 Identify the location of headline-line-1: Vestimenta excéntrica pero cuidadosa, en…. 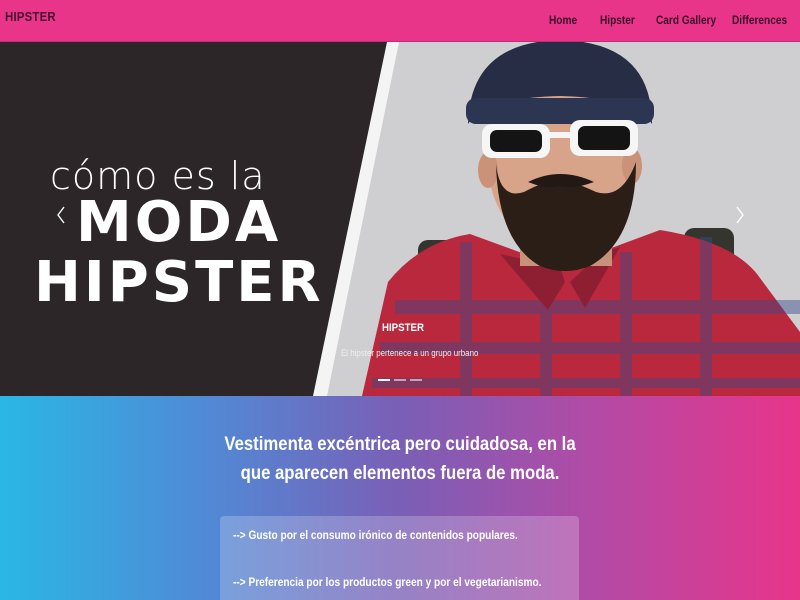
(400, 444).